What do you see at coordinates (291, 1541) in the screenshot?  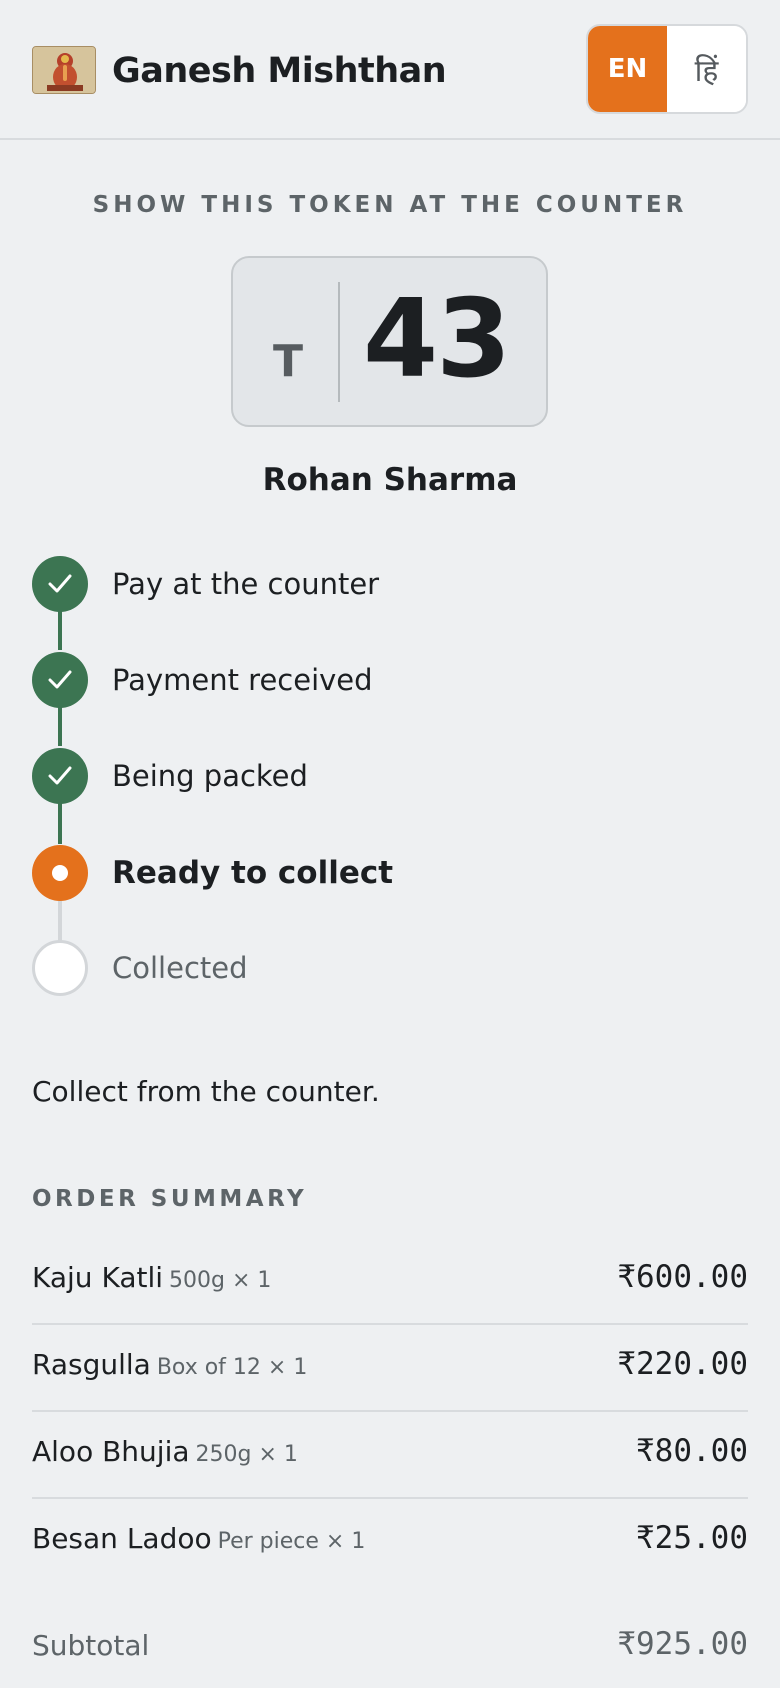 I see `item-variant: Per piece × 1` at bounding box center [291, 1541].